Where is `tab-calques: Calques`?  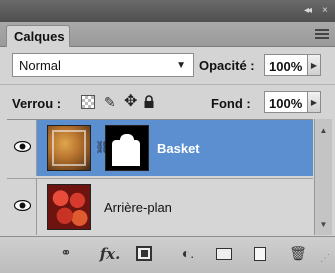 tab-calques: Calques is located at coordinates (38, 36).